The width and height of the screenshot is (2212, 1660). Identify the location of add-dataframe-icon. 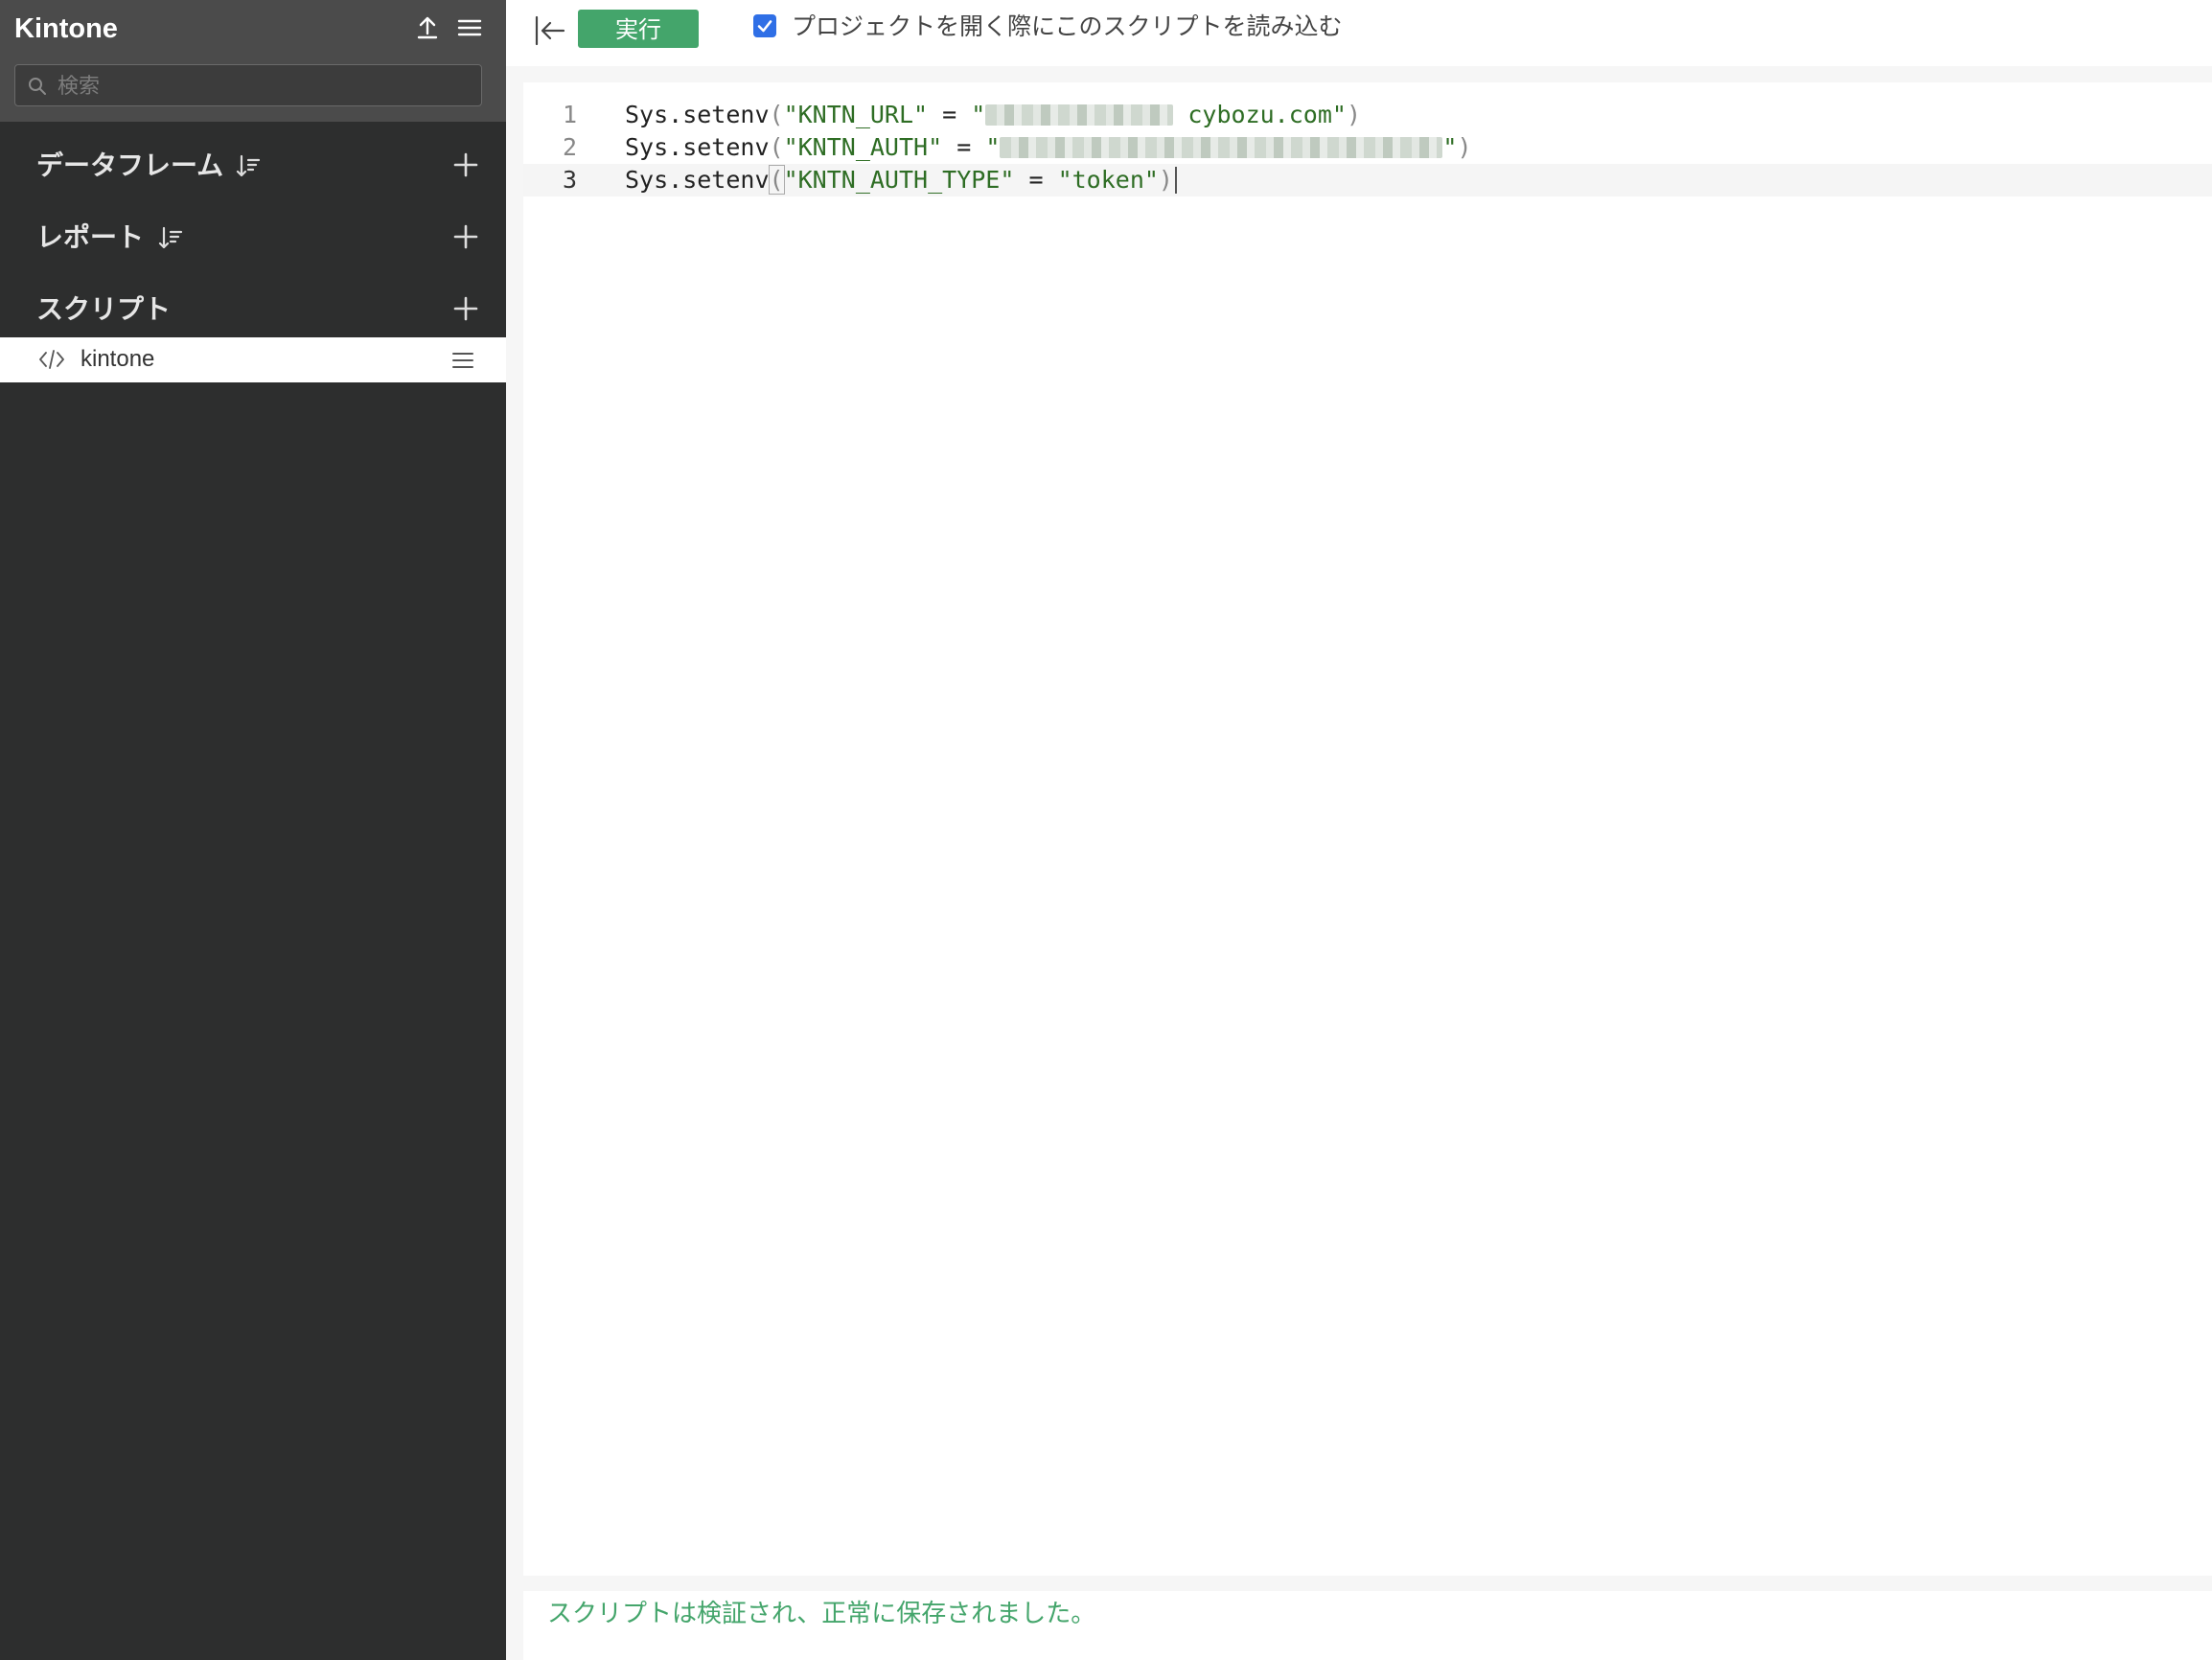
(466, 164).